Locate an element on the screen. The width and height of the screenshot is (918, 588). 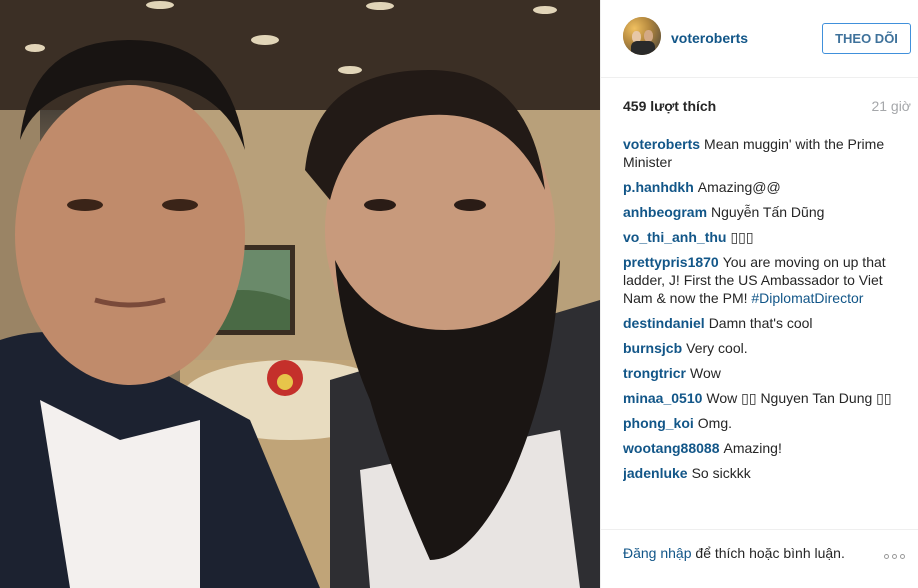
comment-text: Damn that's cool is located at coordinates (760, 323).